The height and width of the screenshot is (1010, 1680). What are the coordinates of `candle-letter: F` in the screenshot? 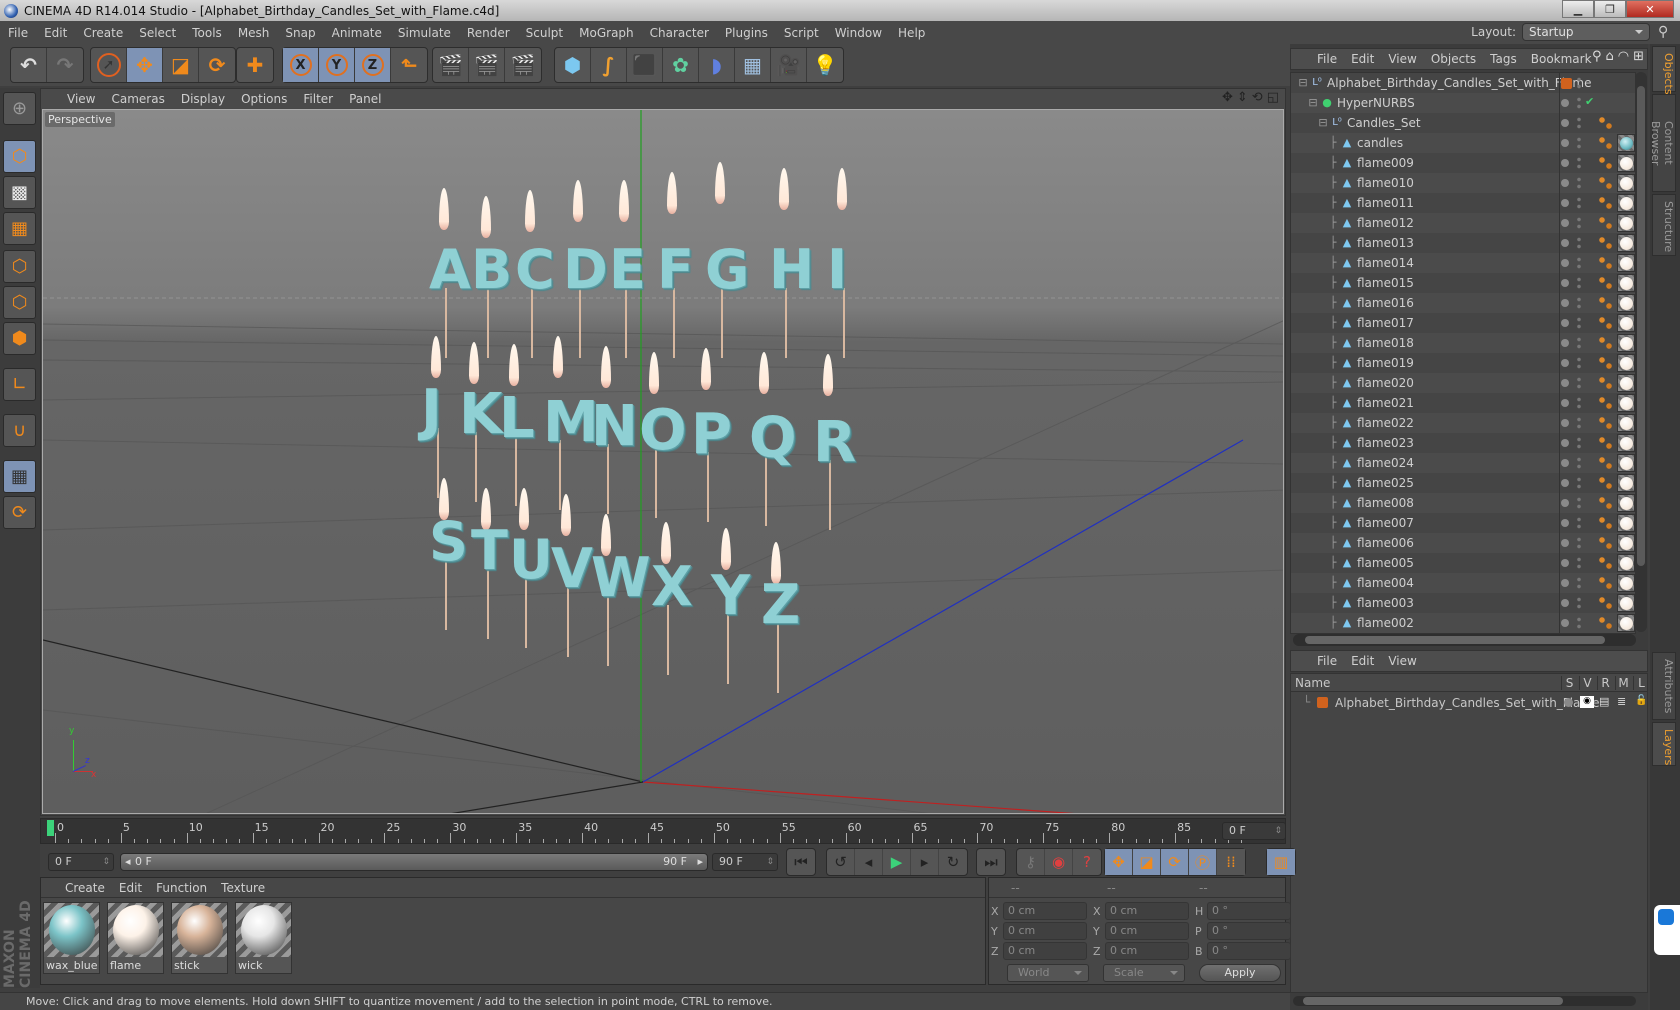 It's located at (675, 269).